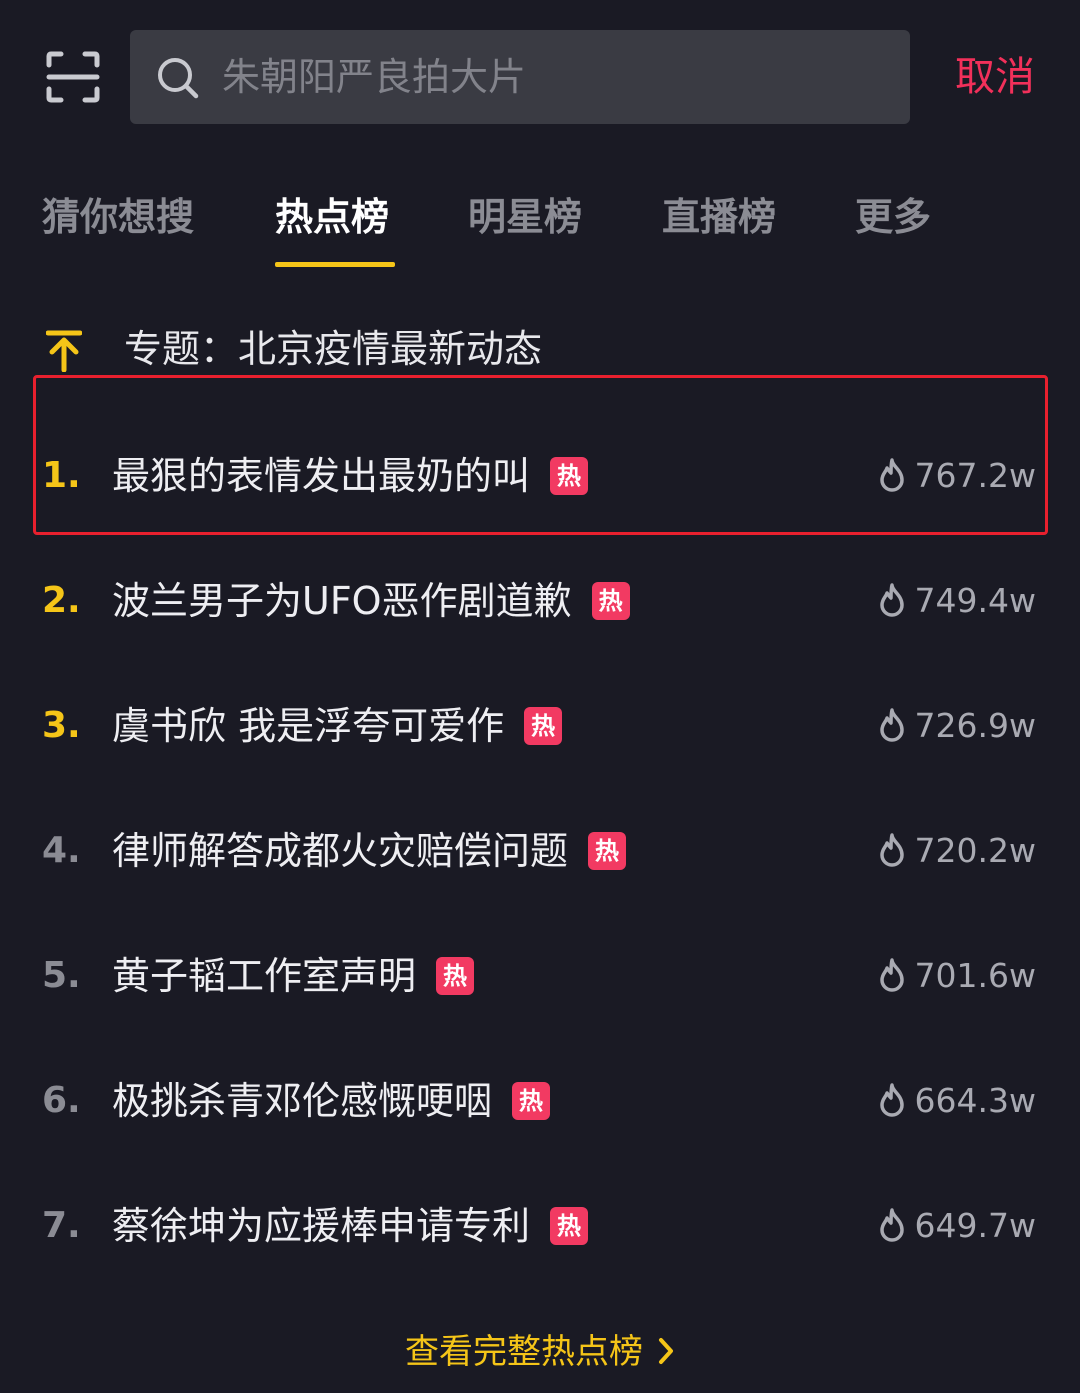 This screenshot has width=1080, height=1393. What do you see at coordinates (118, 217) in the screenshot?
I see `tab-guess-search: 猜你想搜` at bounding box center [118, 217].